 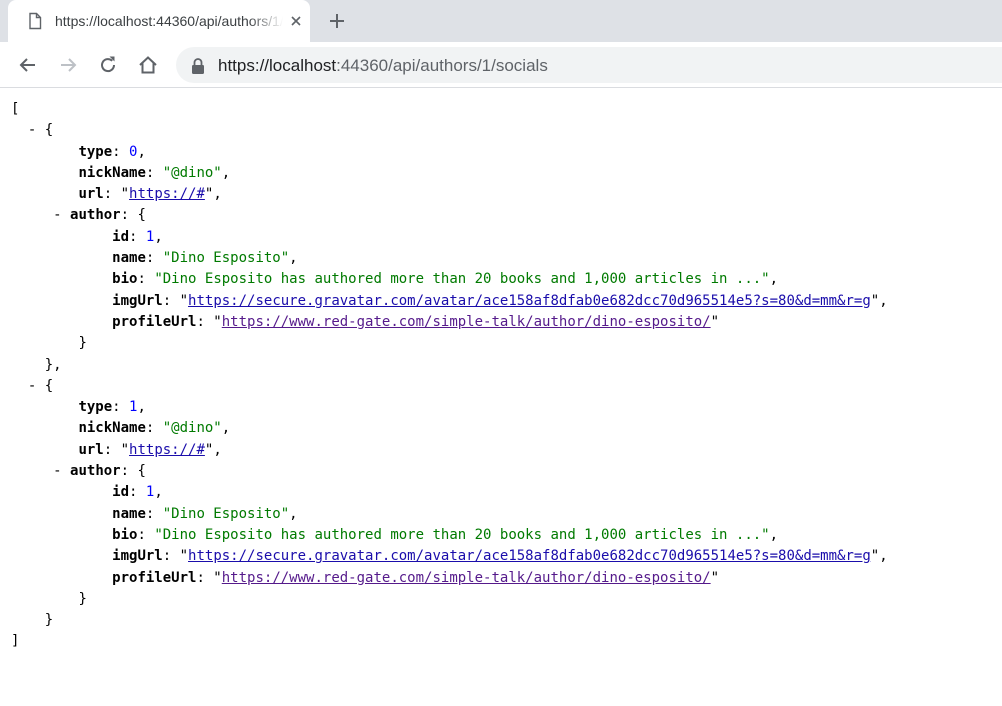 I want to click on back-arrow-icon, so click(x=28, y=65).